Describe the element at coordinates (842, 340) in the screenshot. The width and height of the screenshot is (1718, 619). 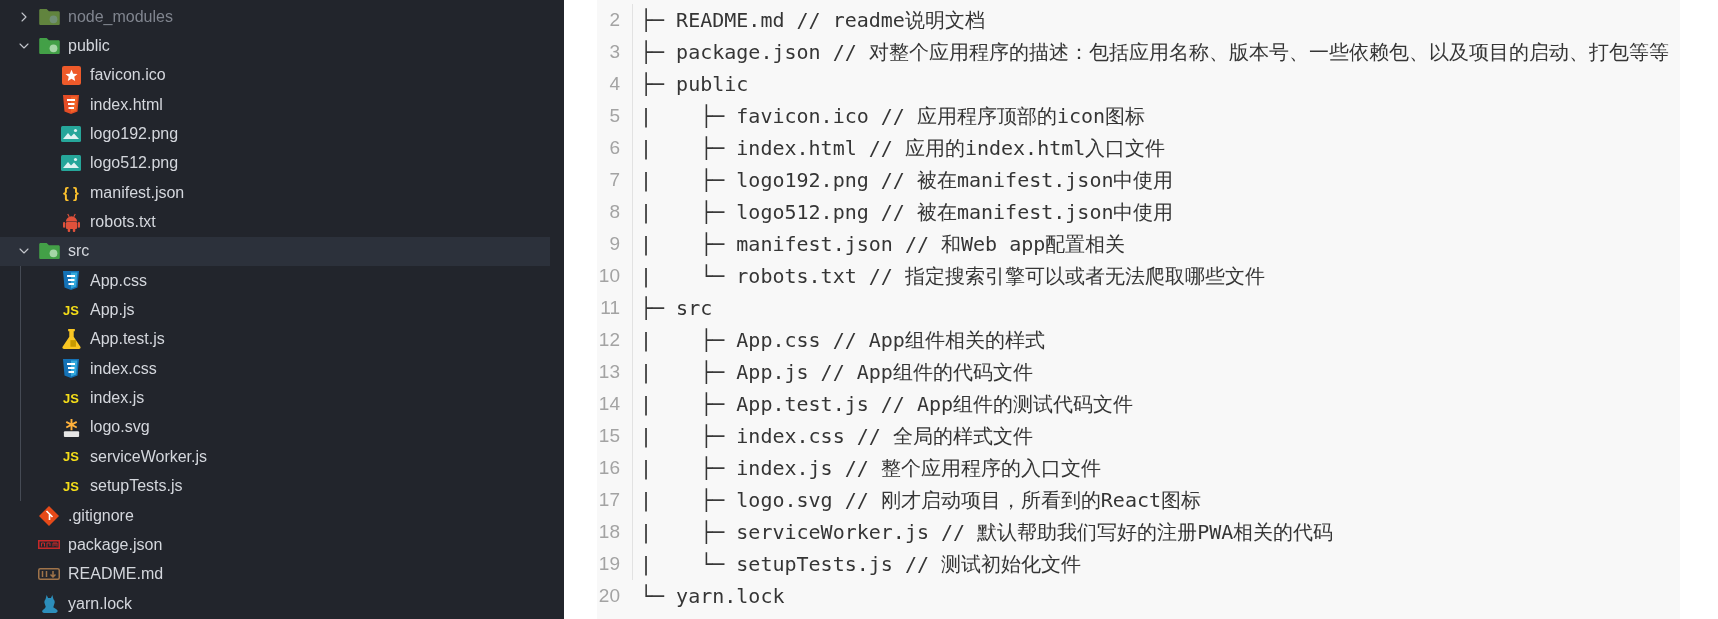
I see `code-line: | ├─ App.css // App组件相关的样式` at that location.